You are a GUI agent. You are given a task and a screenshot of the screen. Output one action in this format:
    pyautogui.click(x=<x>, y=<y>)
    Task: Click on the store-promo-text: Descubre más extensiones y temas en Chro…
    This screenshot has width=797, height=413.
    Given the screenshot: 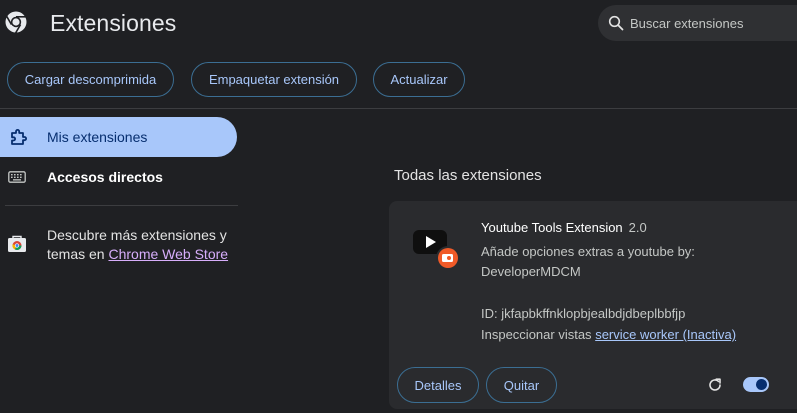 What is the action you would take?
    pyautogui.click(x=142, y=245)
    